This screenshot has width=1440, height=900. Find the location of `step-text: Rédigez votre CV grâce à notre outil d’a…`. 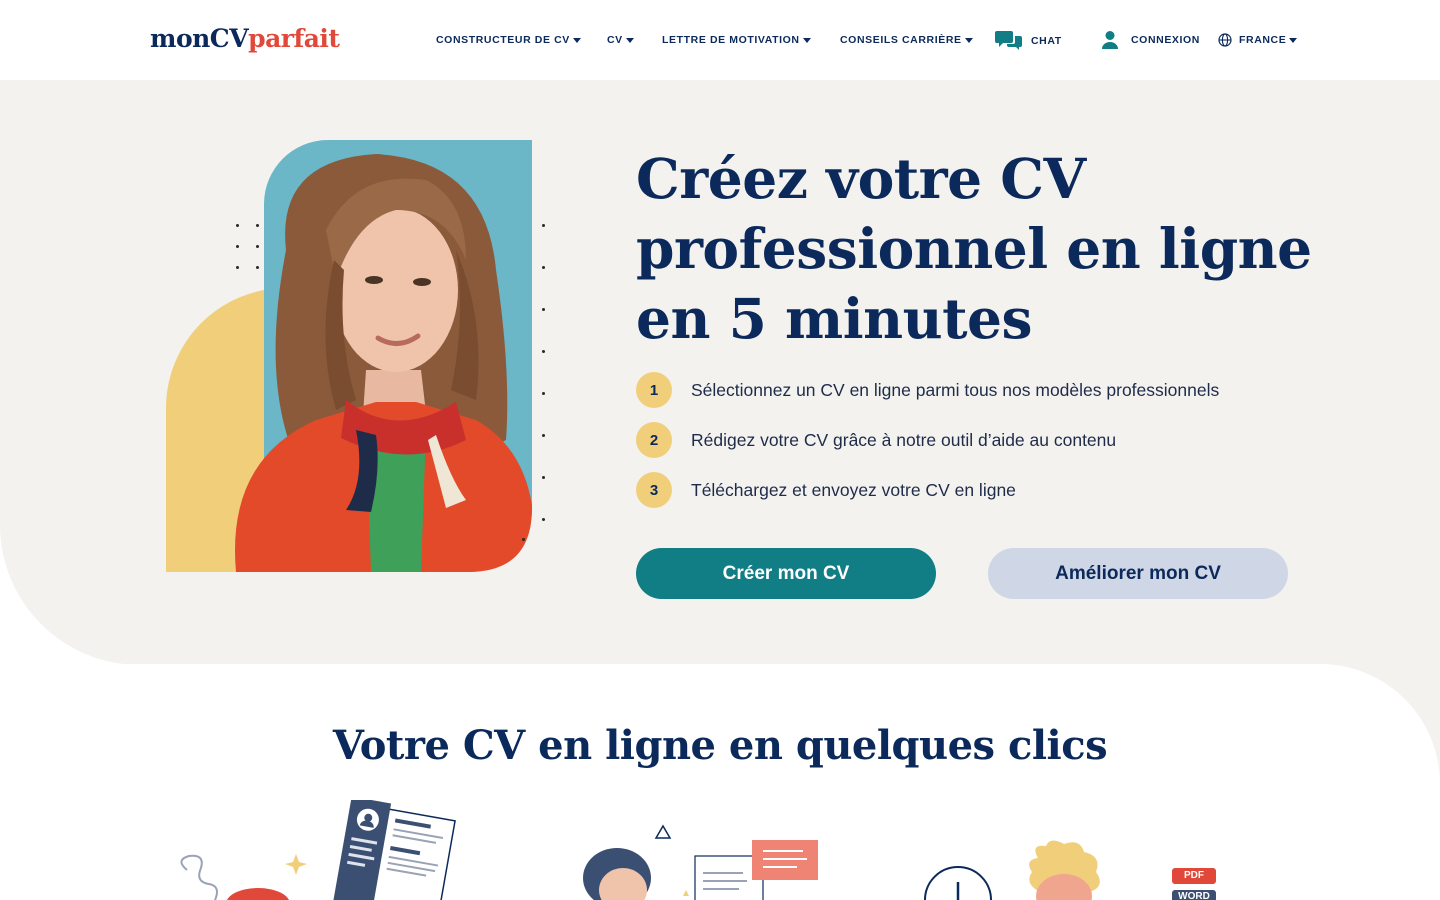

step-text: Rédigez votre CV grâce à notre outil d’a… is located at coordinates (904, 439).